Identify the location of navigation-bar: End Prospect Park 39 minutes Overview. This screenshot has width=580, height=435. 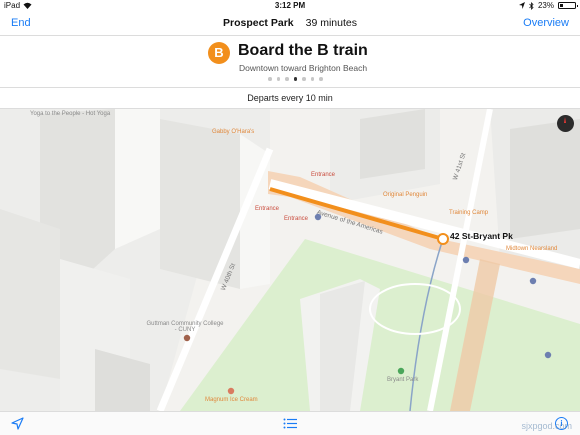
(290, 24).